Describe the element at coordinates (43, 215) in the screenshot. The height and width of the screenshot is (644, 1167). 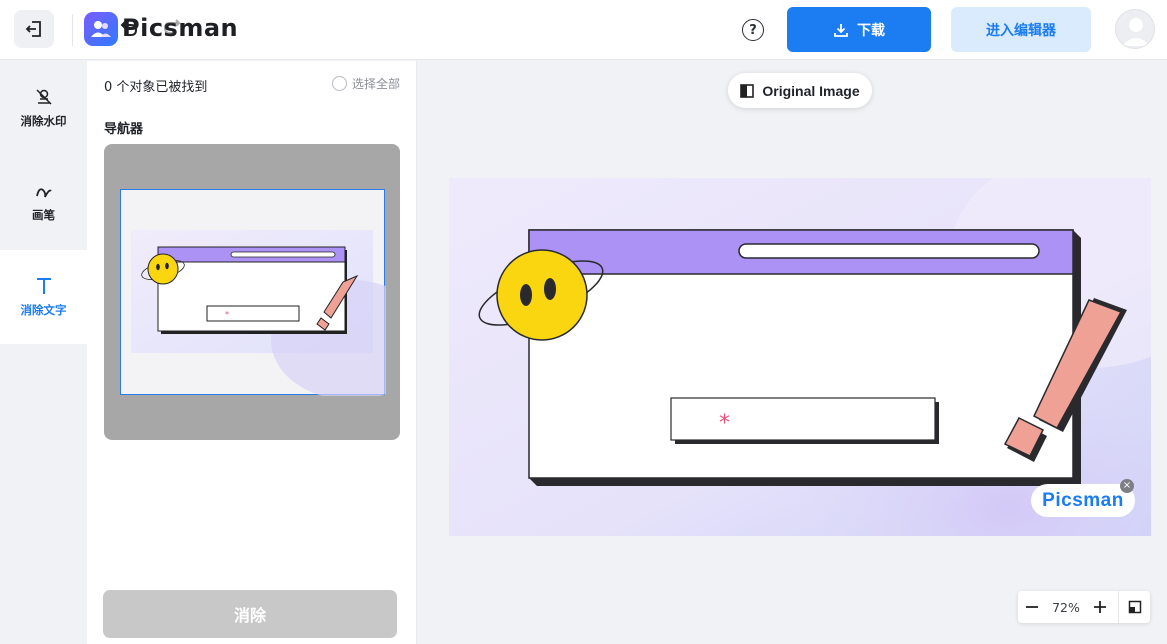
I see `tool-brush-label: 画笔` at that location.